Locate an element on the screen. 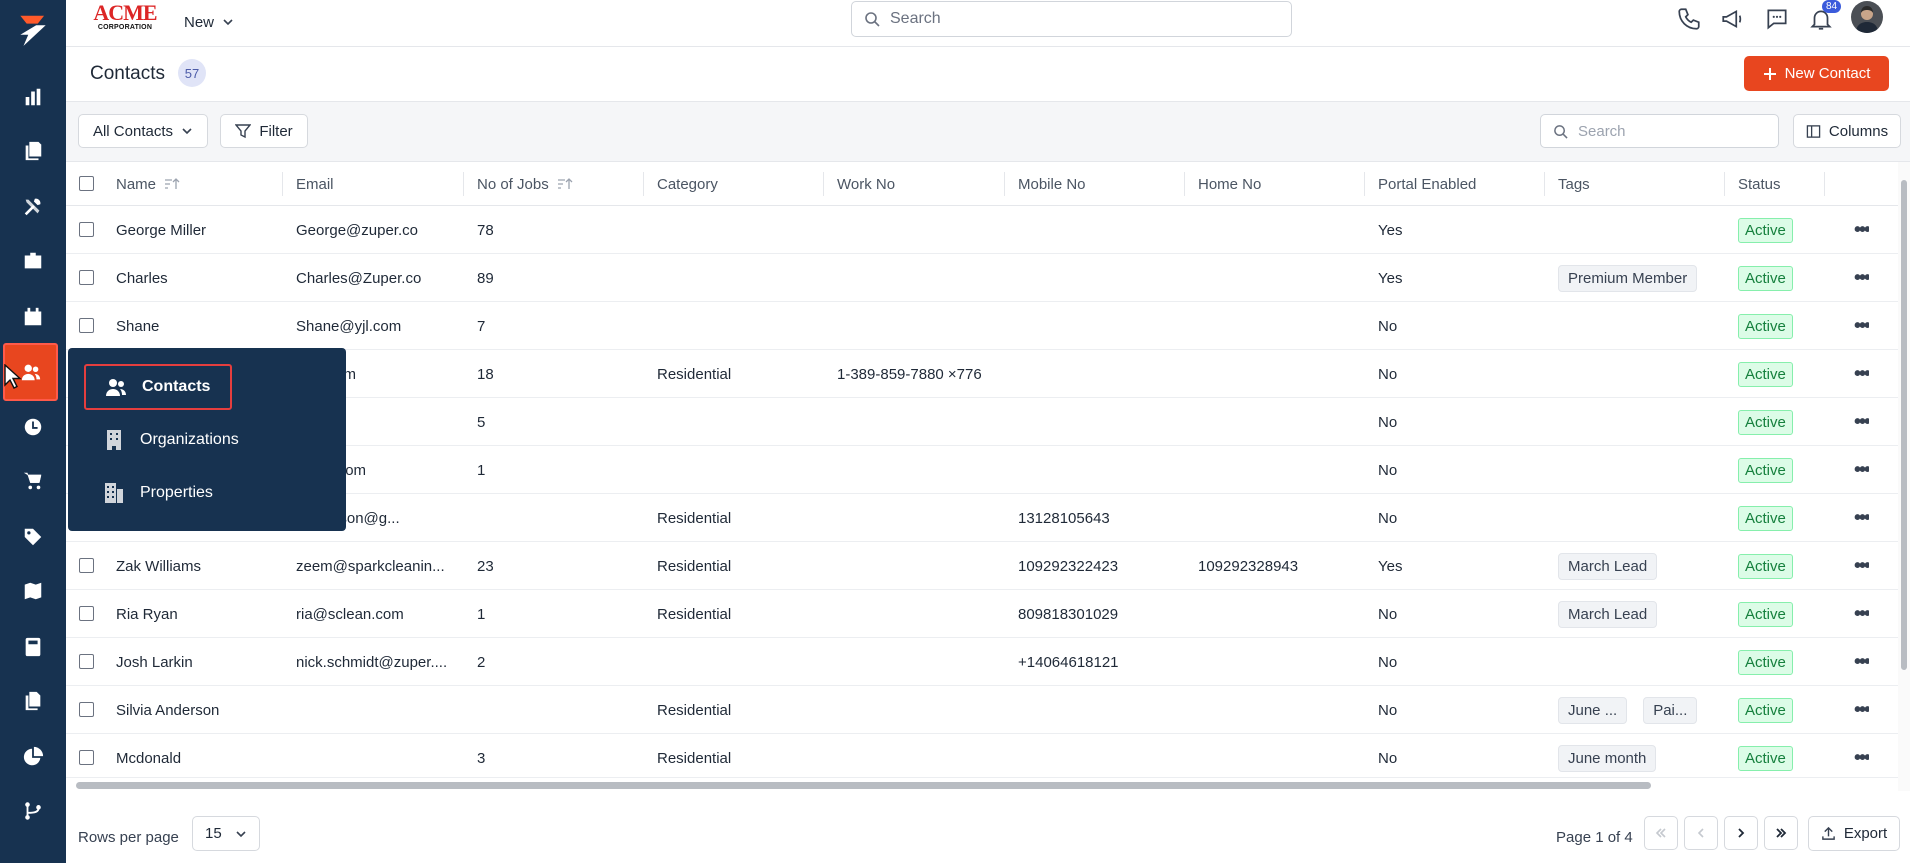 The height and width of the screenshot is (863, 1910). column-header-jobs: No of Jobs is located at coordinates (525, 184).